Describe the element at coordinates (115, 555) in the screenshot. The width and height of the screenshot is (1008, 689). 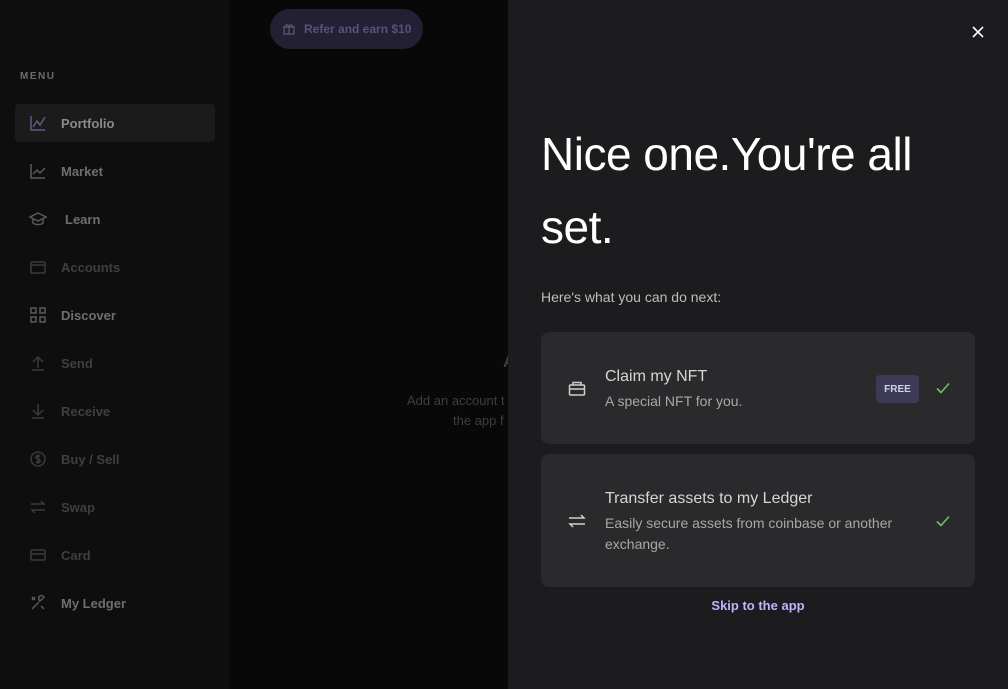
I see `sidebar-item-card: Card` at that location.